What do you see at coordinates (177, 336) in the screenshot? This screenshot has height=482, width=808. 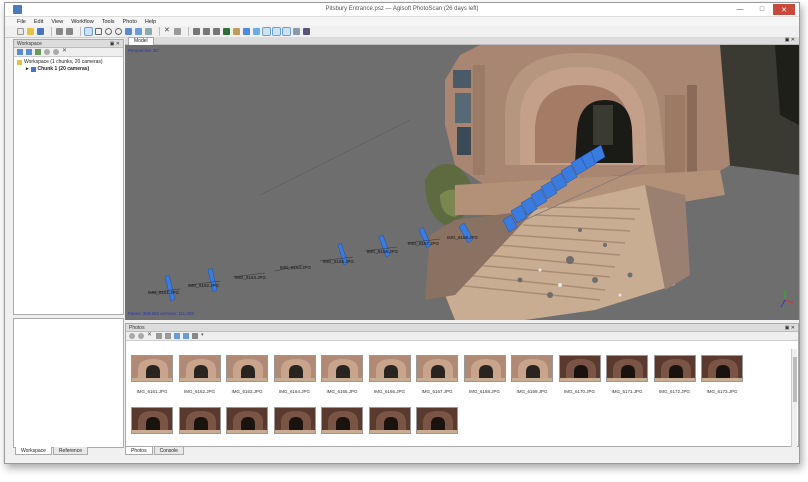 I see `view-mode-icon` at bounding box center [177, 336].